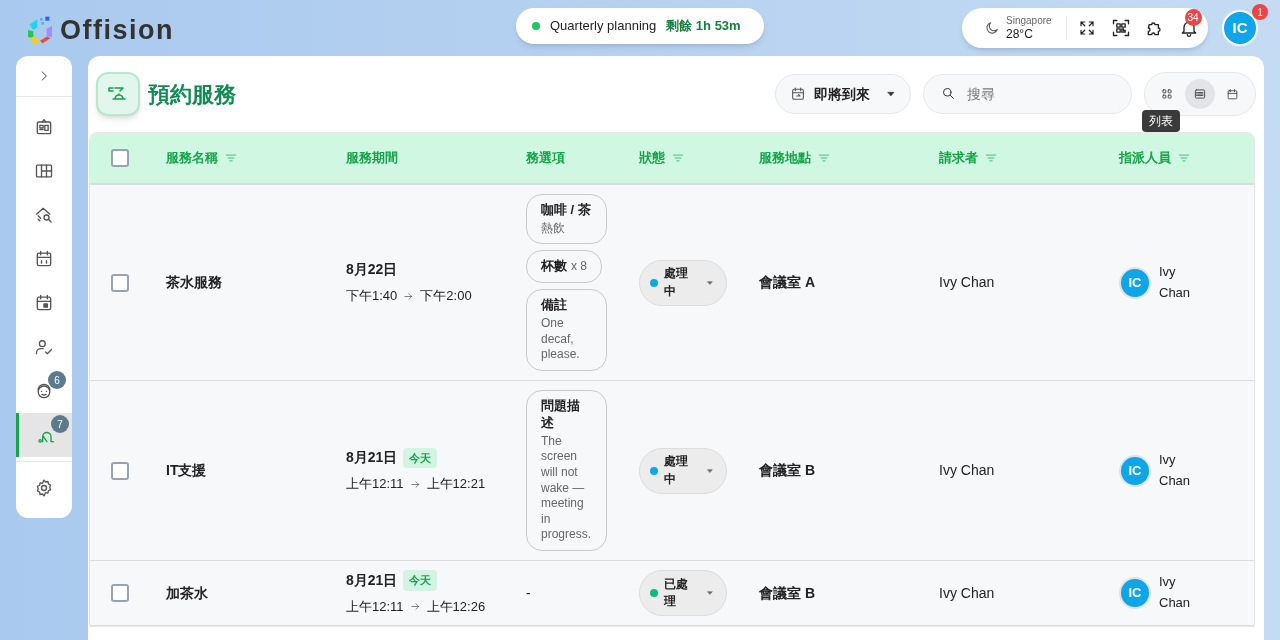 Image resolution: width=1280 pixels, height=640 pixels. Describe the element at coordinates (446, 296) in the screenshot. I see `end-time: 下午2:00` at that location.